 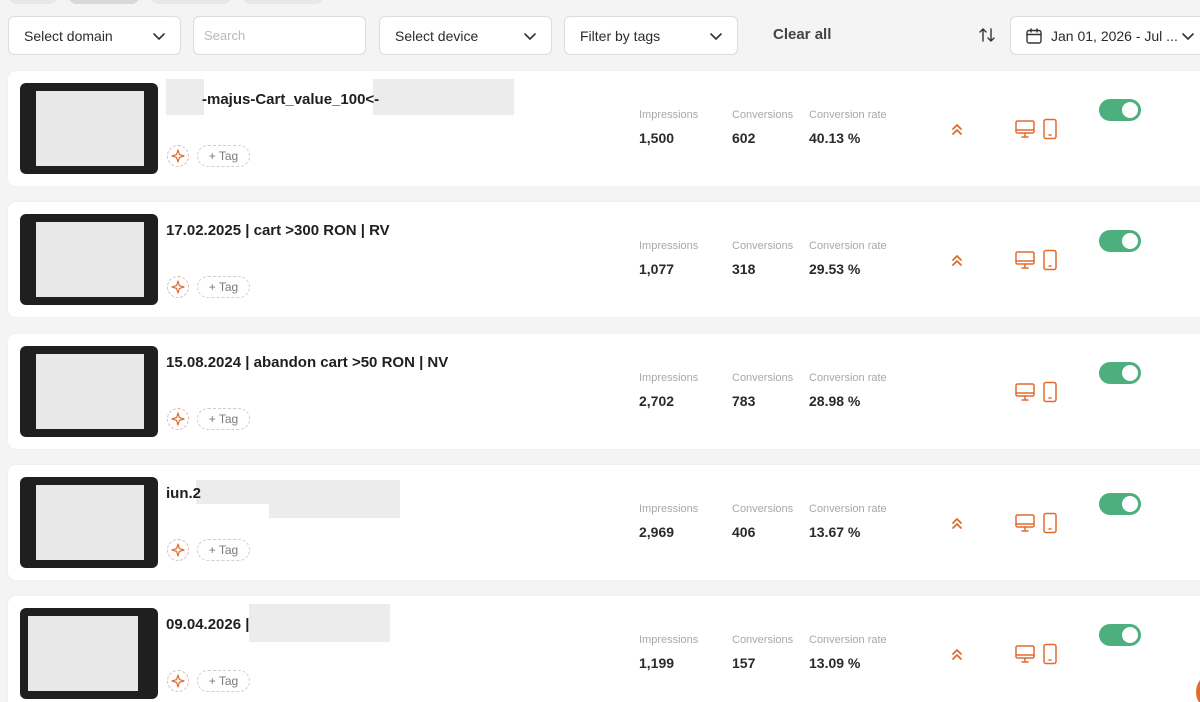 What do you see at coordinates (762, 521) in the screenshot?
I see `conversions-metric: Conversions 406` at bounding box center [762, 521].